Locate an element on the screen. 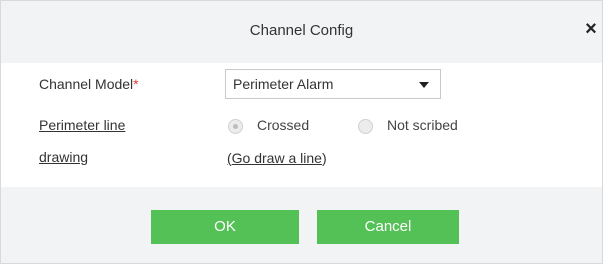 This screenshot has width=603, height=264. perimeter-line-label: Perimeter line is located at coordinates (82, 125).